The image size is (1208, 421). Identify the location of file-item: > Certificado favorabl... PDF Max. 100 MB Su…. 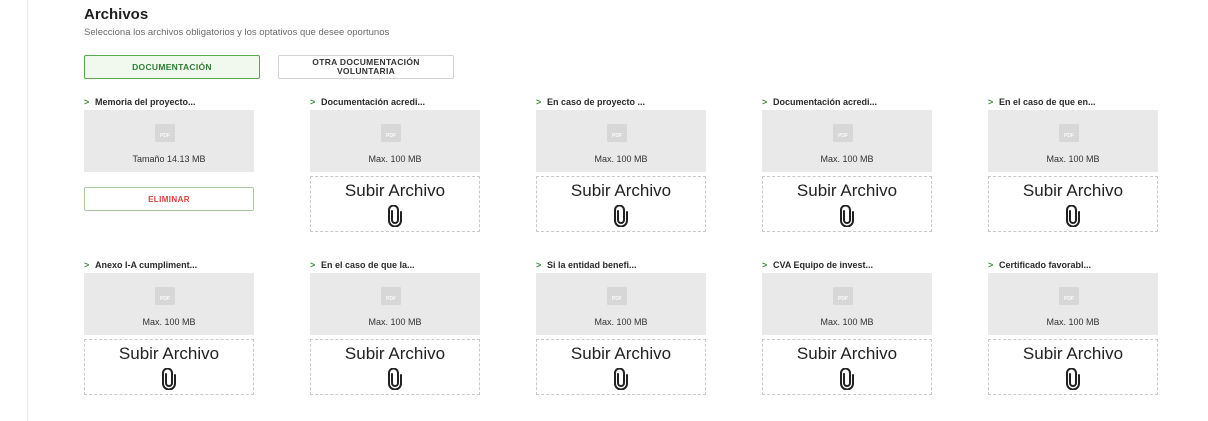
(1073, 327).